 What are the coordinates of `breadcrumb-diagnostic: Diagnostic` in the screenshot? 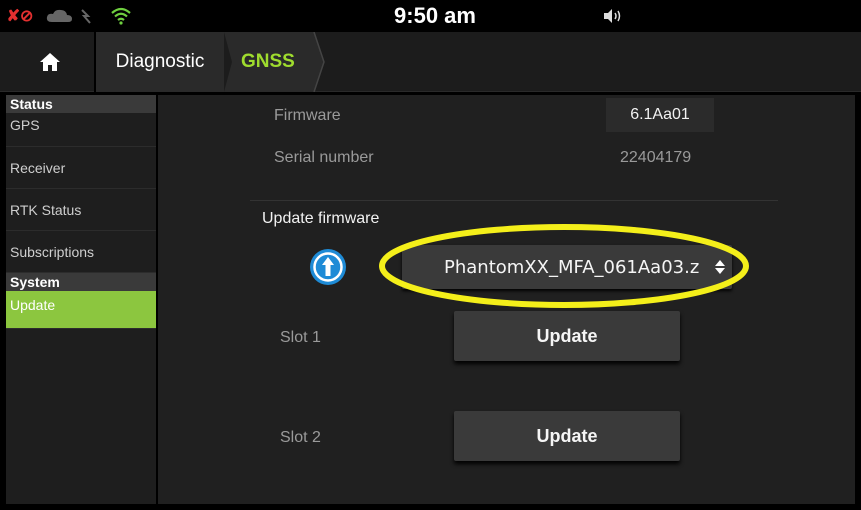 It's located at (160, 62).